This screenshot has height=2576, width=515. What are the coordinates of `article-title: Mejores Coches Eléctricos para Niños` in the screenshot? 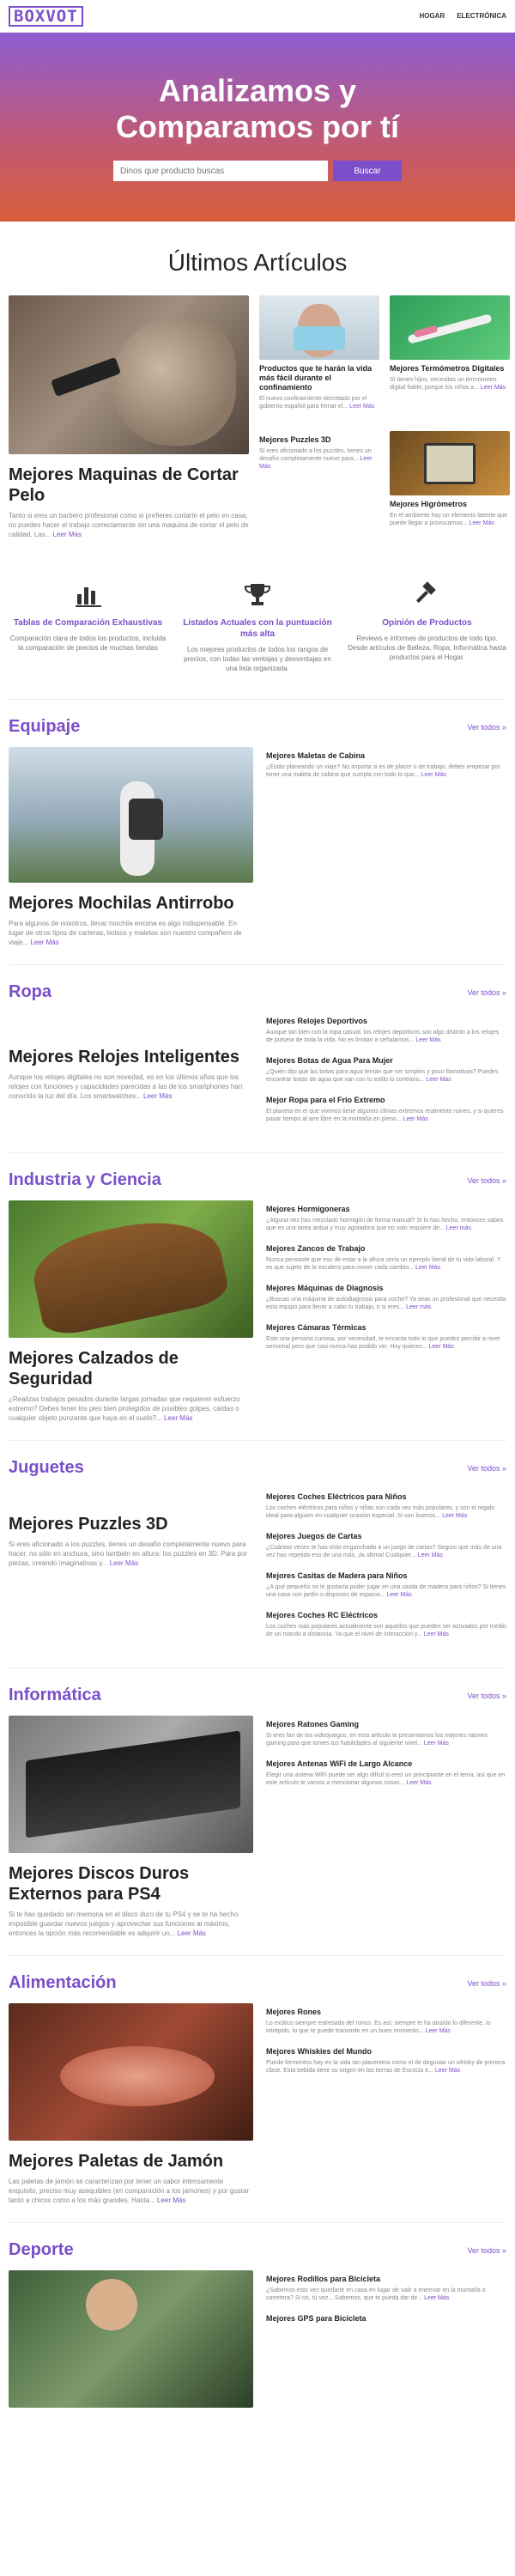 It's located at (386, 1497).